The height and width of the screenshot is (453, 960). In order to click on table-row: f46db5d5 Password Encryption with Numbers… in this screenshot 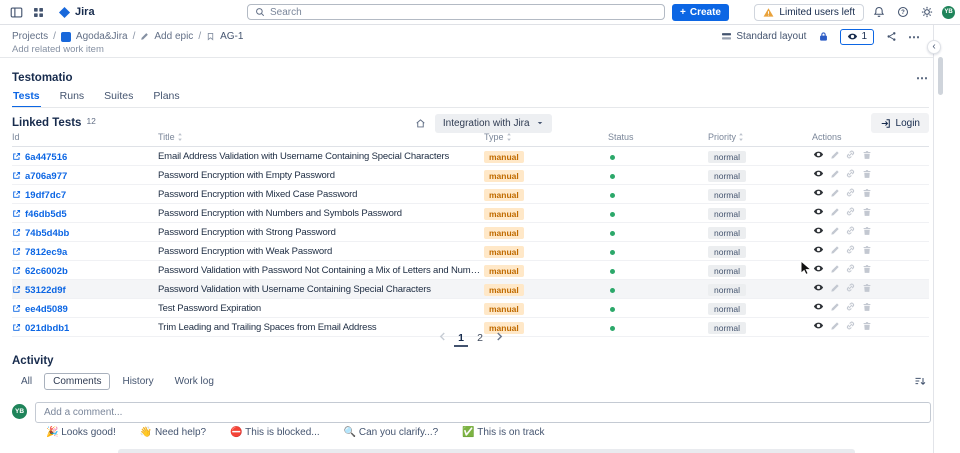, I will do `click(470, 213)`.